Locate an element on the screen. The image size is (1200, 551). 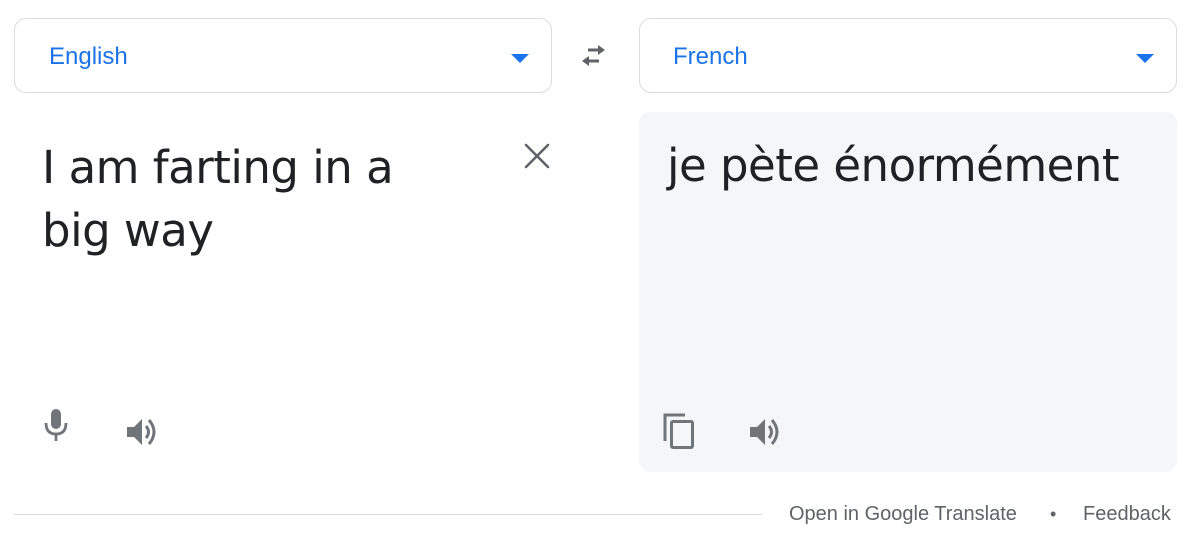
swap-icon is located at coordinates (593, 55).